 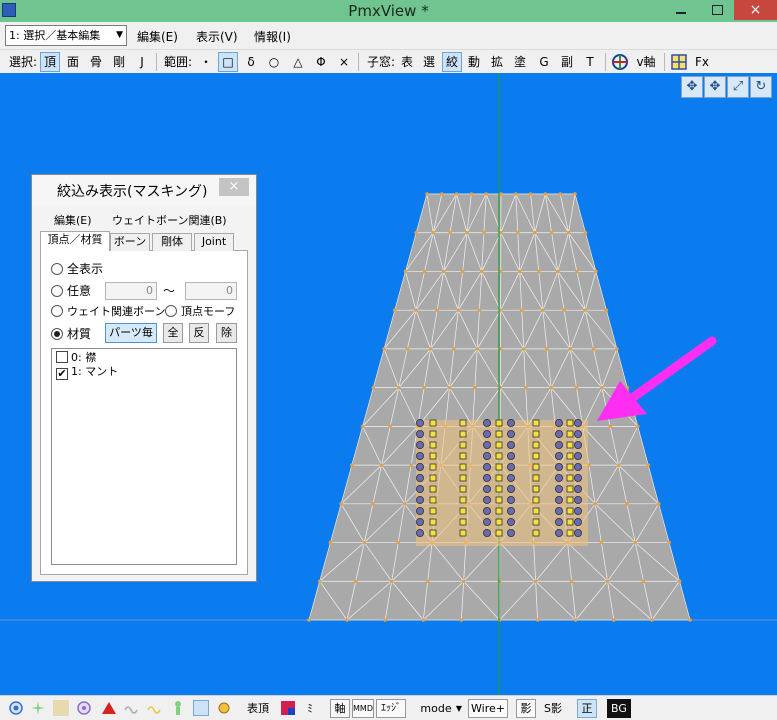 I want to click on range-from-input: 0, so click(x=131, y=291).